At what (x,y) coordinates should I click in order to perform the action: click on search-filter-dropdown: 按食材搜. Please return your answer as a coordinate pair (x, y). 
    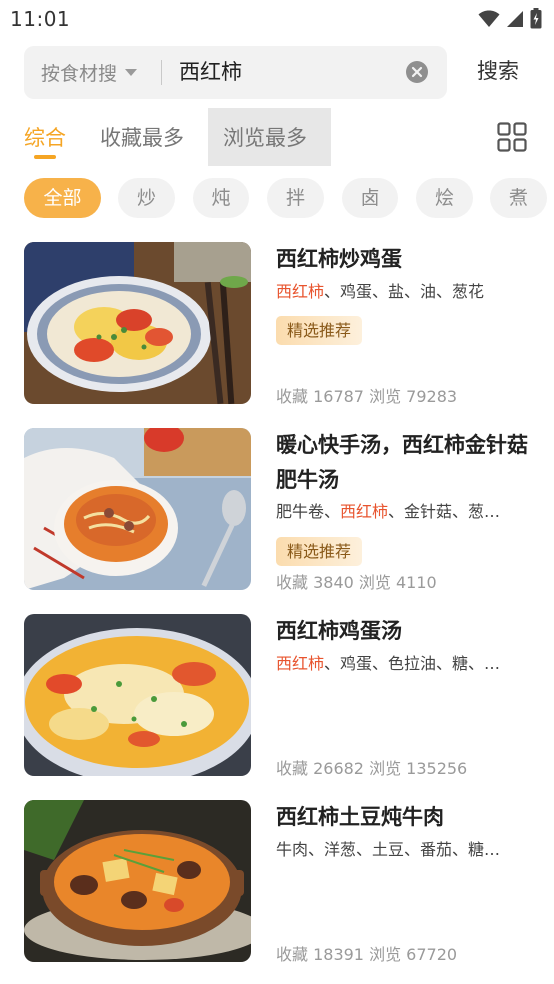
    Looking at the image, I should click on (89, 72).